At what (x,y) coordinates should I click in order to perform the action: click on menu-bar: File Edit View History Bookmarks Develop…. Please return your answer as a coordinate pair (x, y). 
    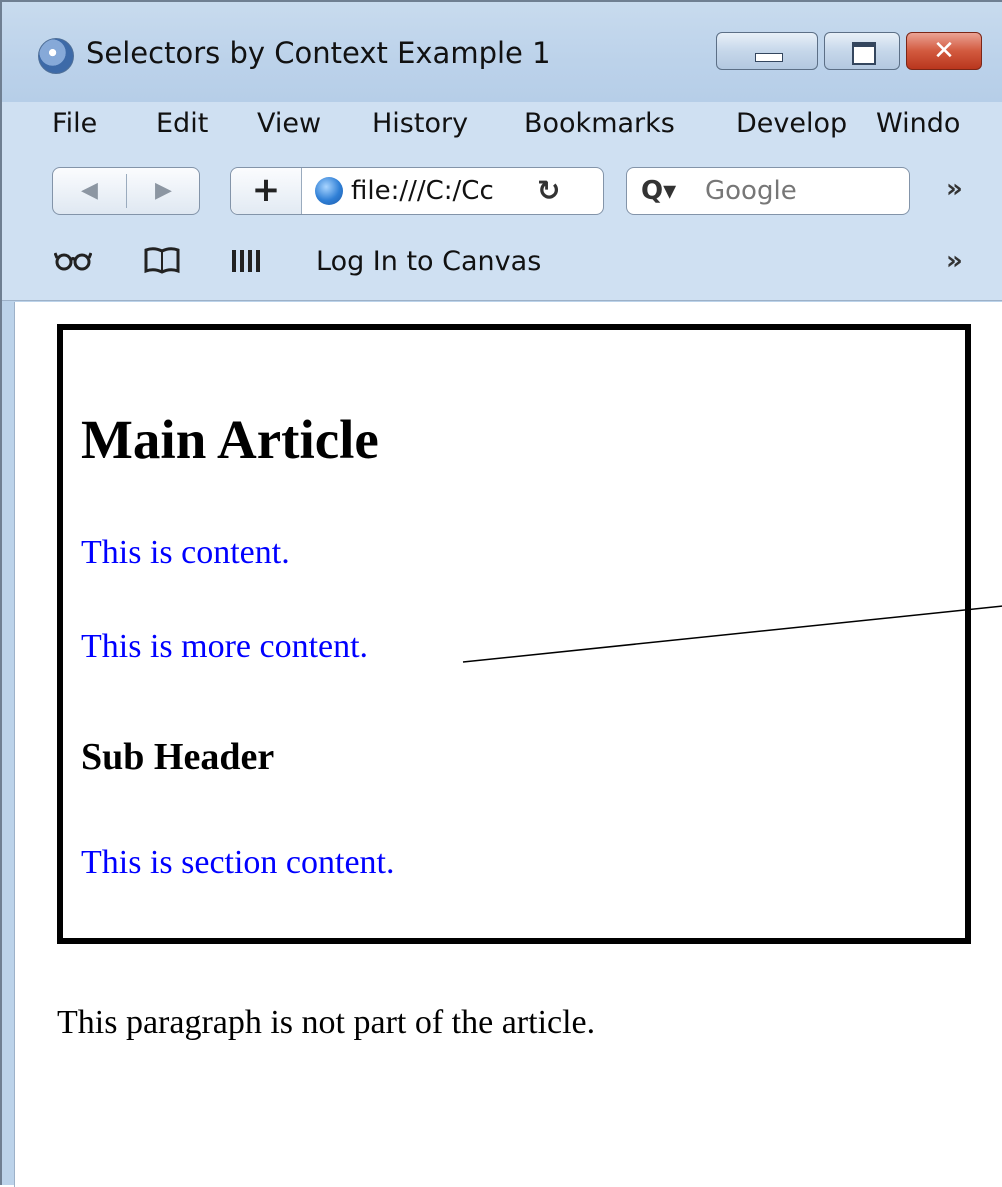
    Looking at the image, I should click on (502, 126).